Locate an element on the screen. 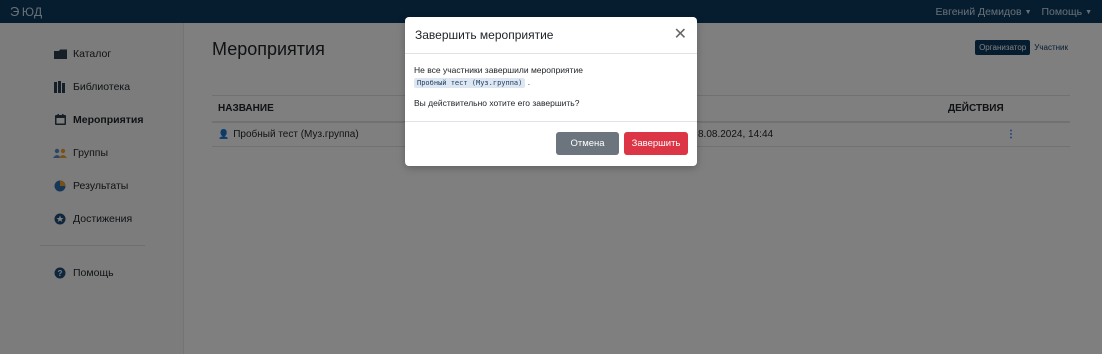  confirm-finish-button: Завершить is located at coordinates (656, 143).